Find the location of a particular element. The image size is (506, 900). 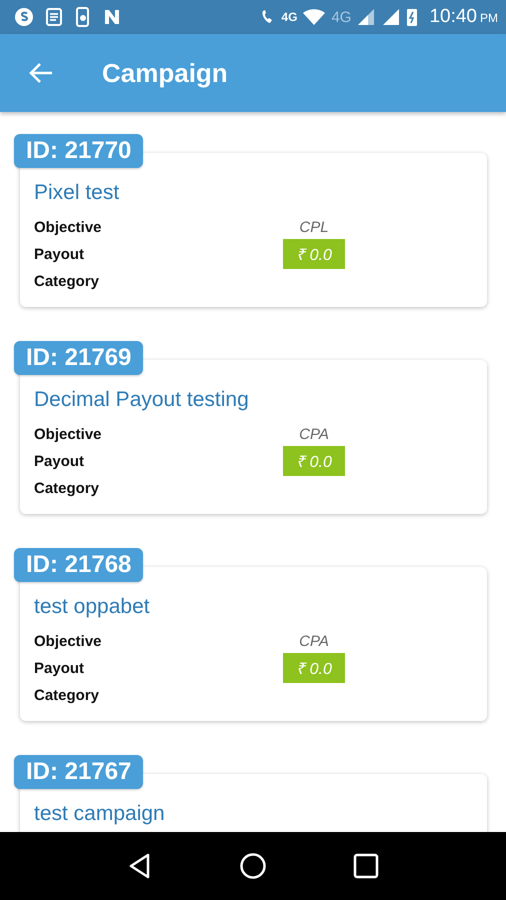

battery-icon is located at coordinates (412, 17).